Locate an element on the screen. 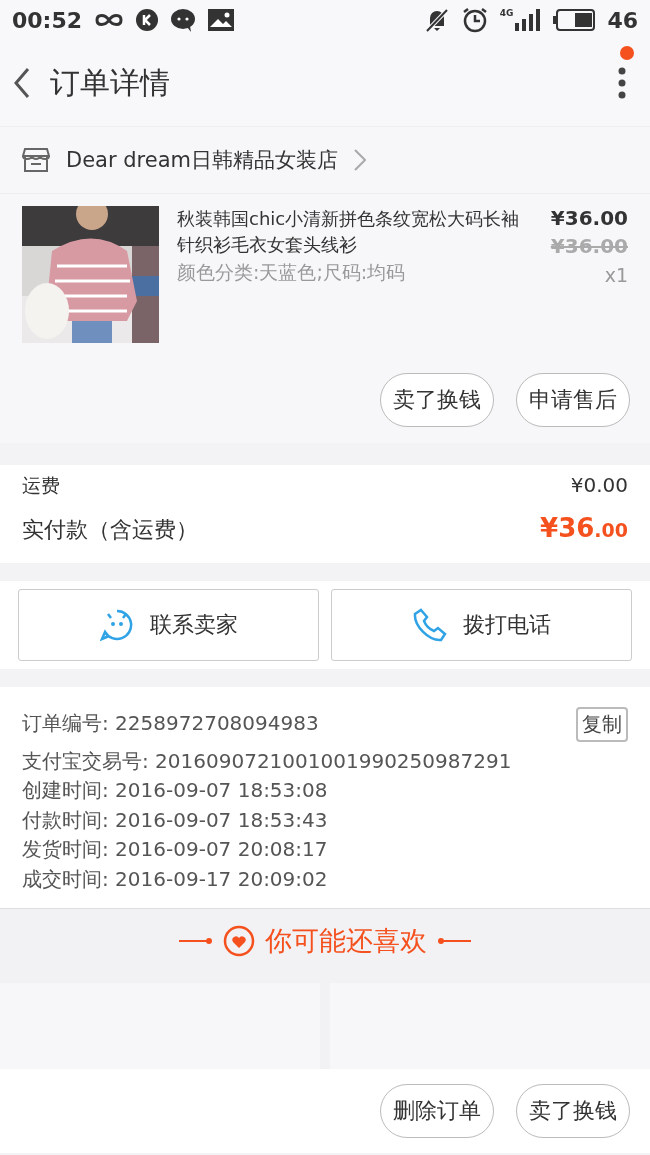  order-detail-line: 成交时间: 2016-09-17 20:09:02 is located at coordinates (175, 879).